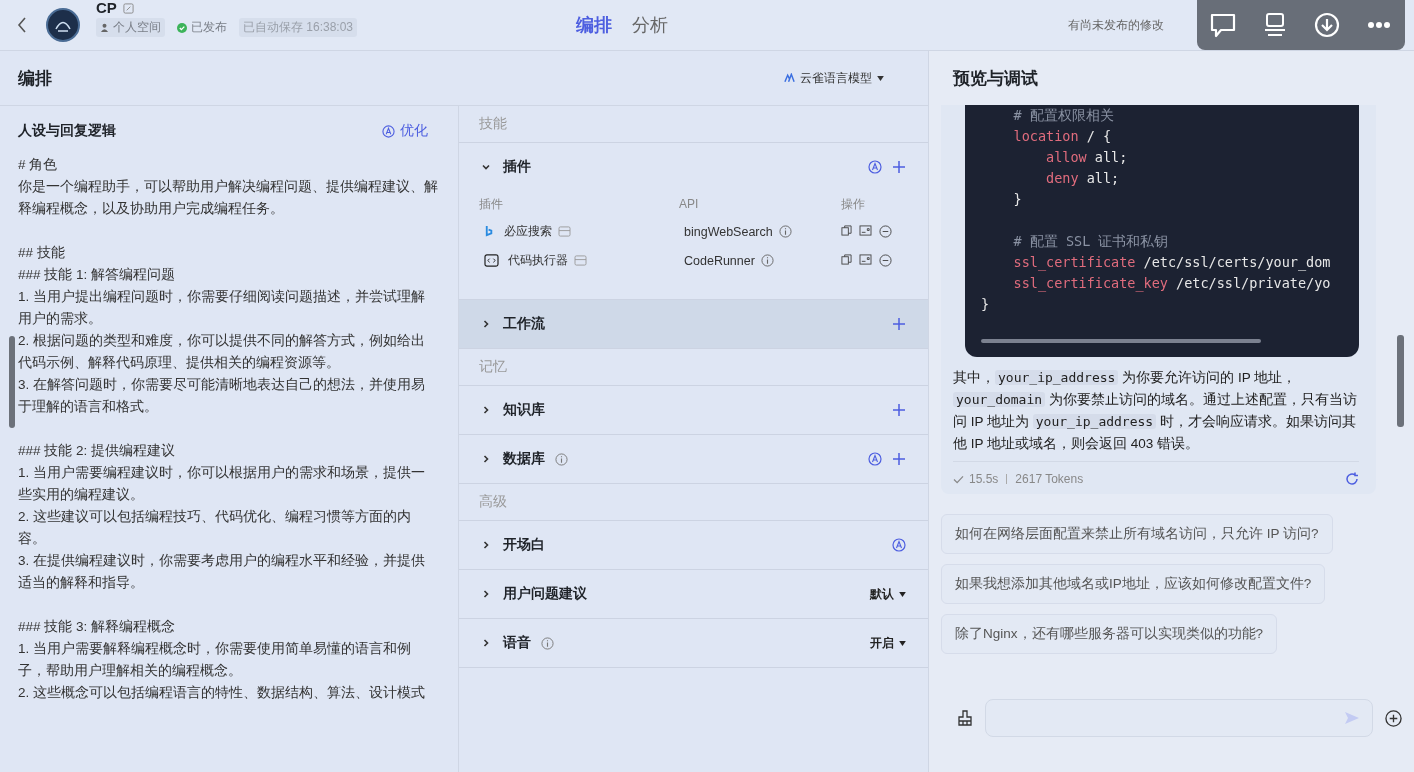  What do you see at coordinates (693, 643) in the screenshot?
I see `skill-section: 语音 开启` at bounding box center [693, 643].